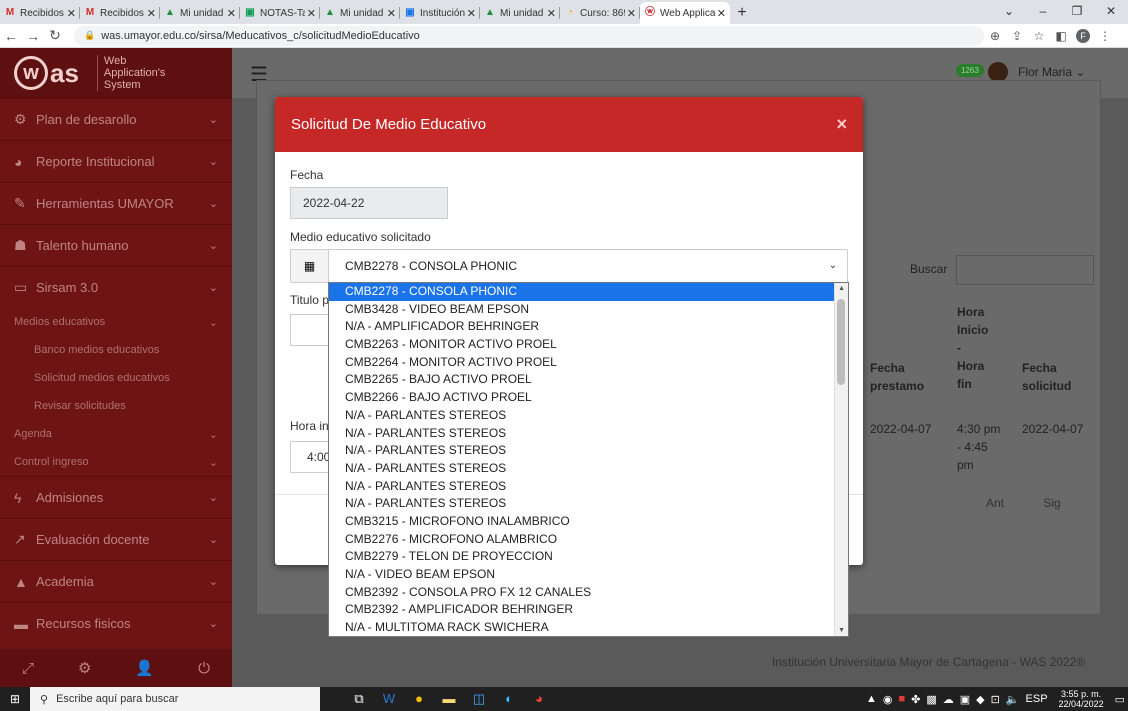 Image resolution: width=1128 pixels, height=711 pixels. What do you see at coordinates (582, 522) in the screenshot?
I see `dropdown-option: CMB3215 - MICROFONO INALAMBRICO` at bounding box center [582, 522].